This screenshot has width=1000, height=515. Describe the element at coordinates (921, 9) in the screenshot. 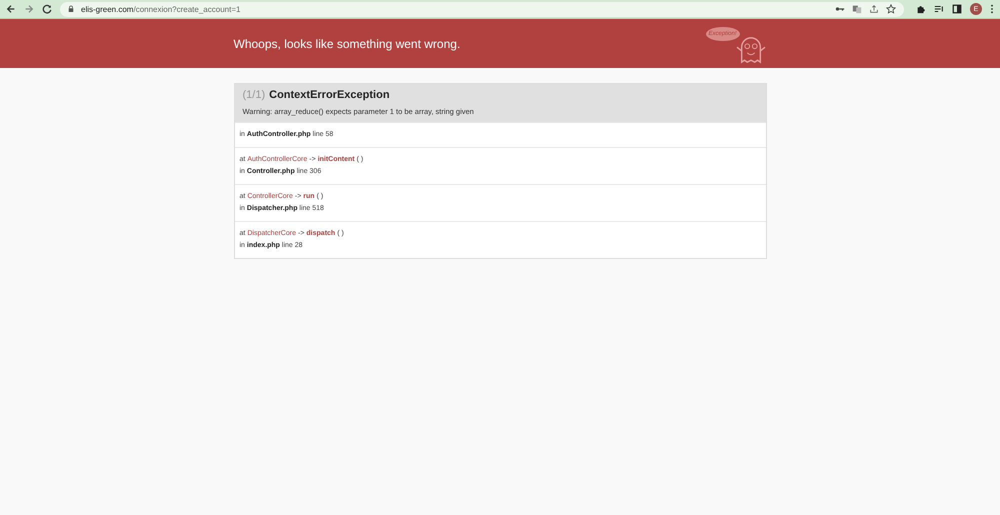

I see `puzzle-icon` at that location.